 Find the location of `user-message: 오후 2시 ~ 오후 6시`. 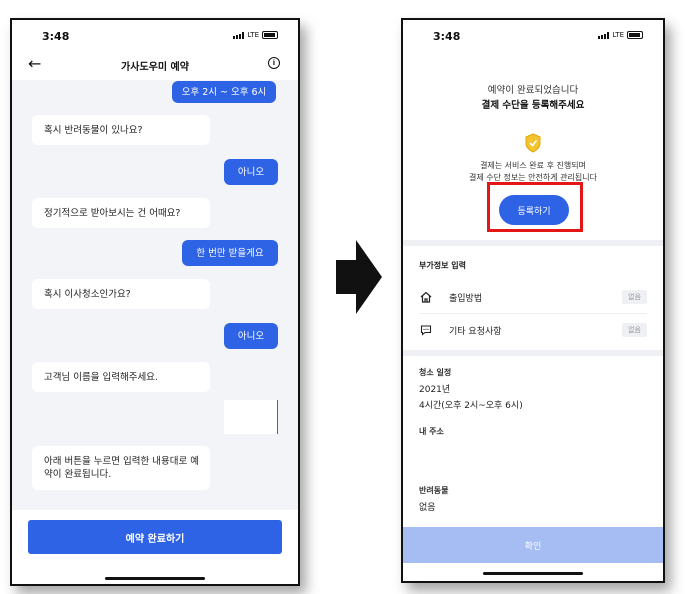

user-message: 오후 2시 ~ 오후 6시 is located at coordinates (224, 92).